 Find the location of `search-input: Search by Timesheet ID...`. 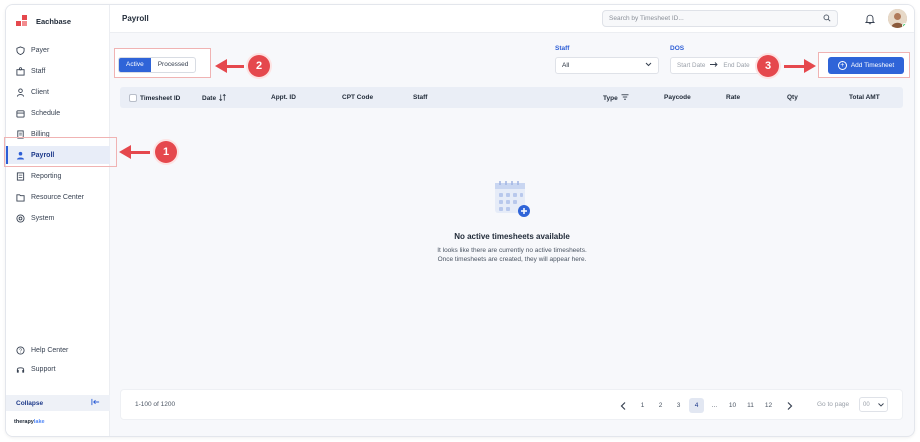

search-input: Search by Timesheet ID... is located at coordinates (720, 18).